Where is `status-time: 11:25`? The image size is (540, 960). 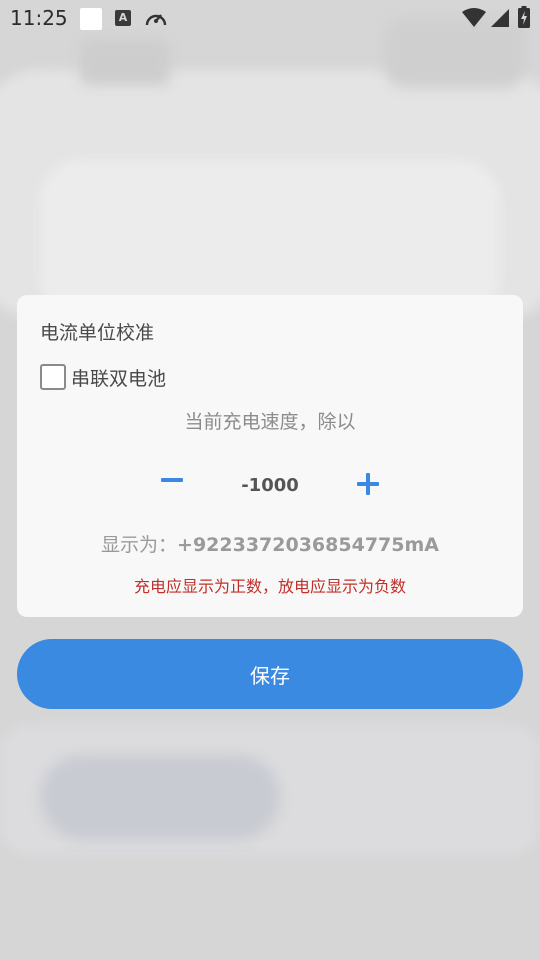
status-time: 11:25 is located at coordinates (39, 18).